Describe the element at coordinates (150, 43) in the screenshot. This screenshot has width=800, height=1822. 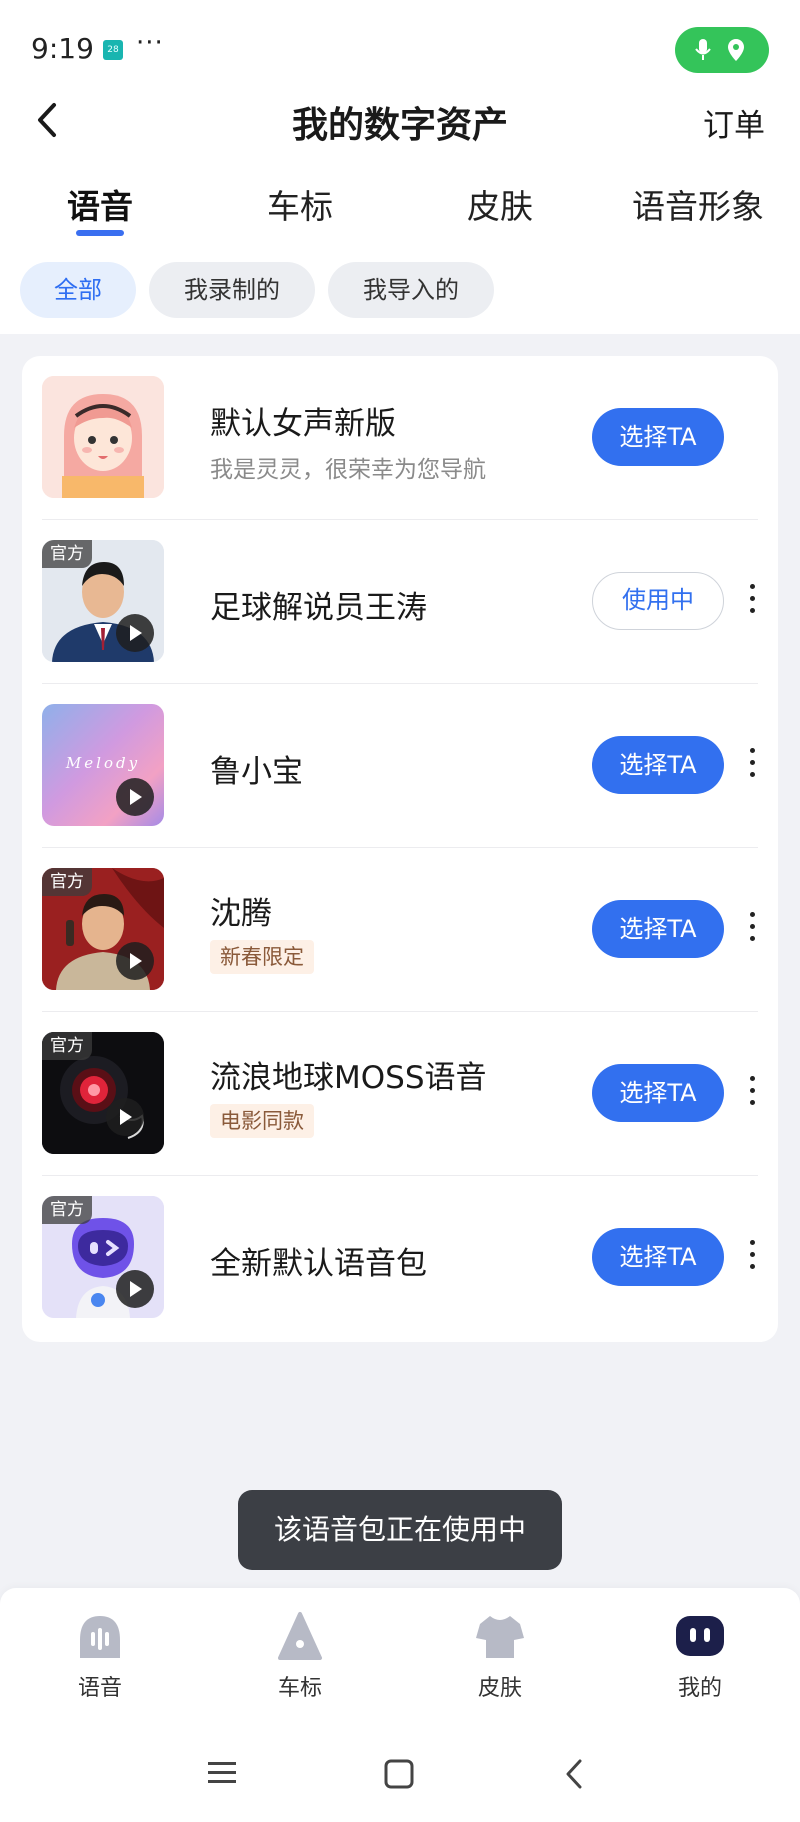
I see `more-notifications-icon: ···` at that location.